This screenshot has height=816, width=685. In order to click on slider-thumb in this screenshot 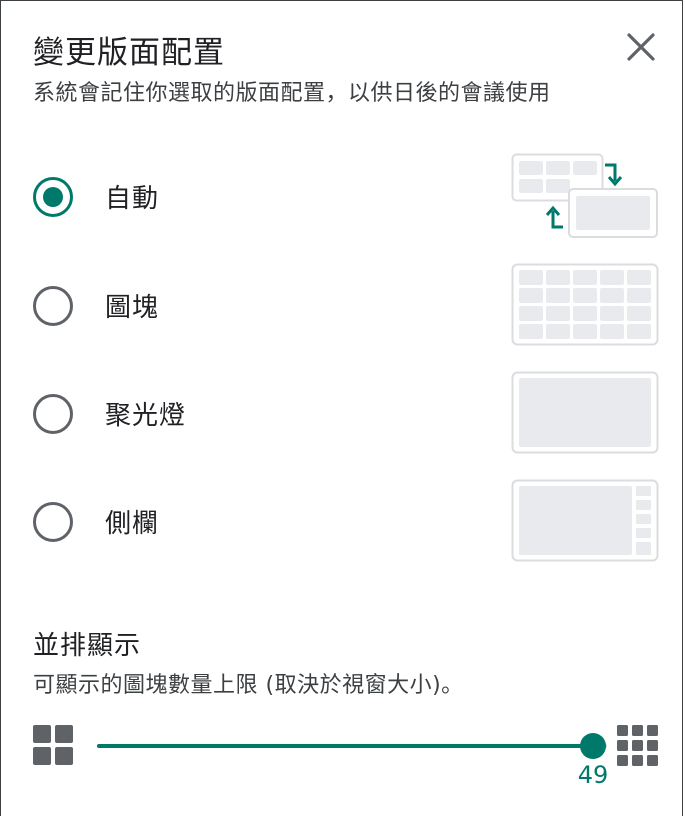, I will do `click(593, 746)`.